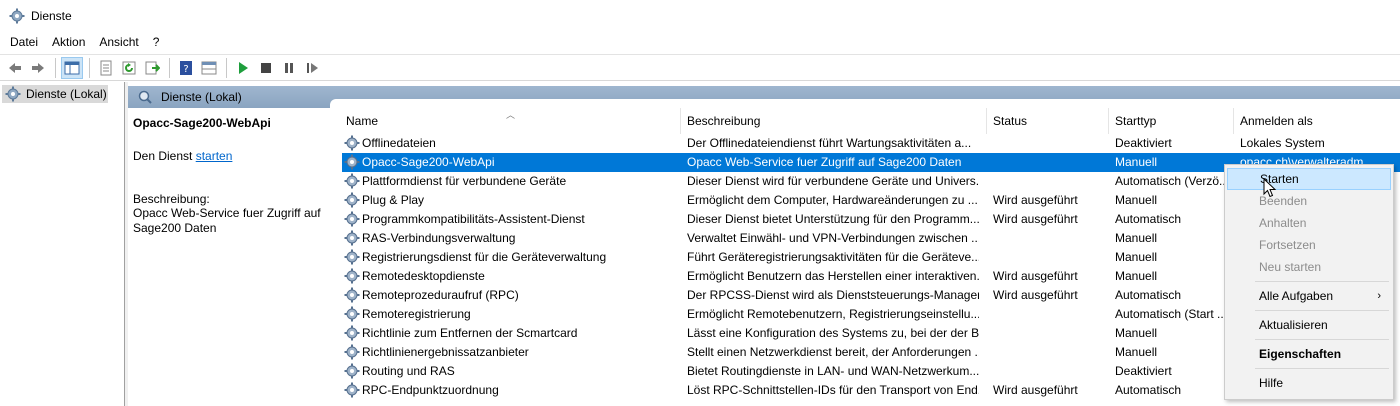 This screenshot has width=1400, height=406. I want to click on service-name: Remotedesktopdienste, so click(423, 276).